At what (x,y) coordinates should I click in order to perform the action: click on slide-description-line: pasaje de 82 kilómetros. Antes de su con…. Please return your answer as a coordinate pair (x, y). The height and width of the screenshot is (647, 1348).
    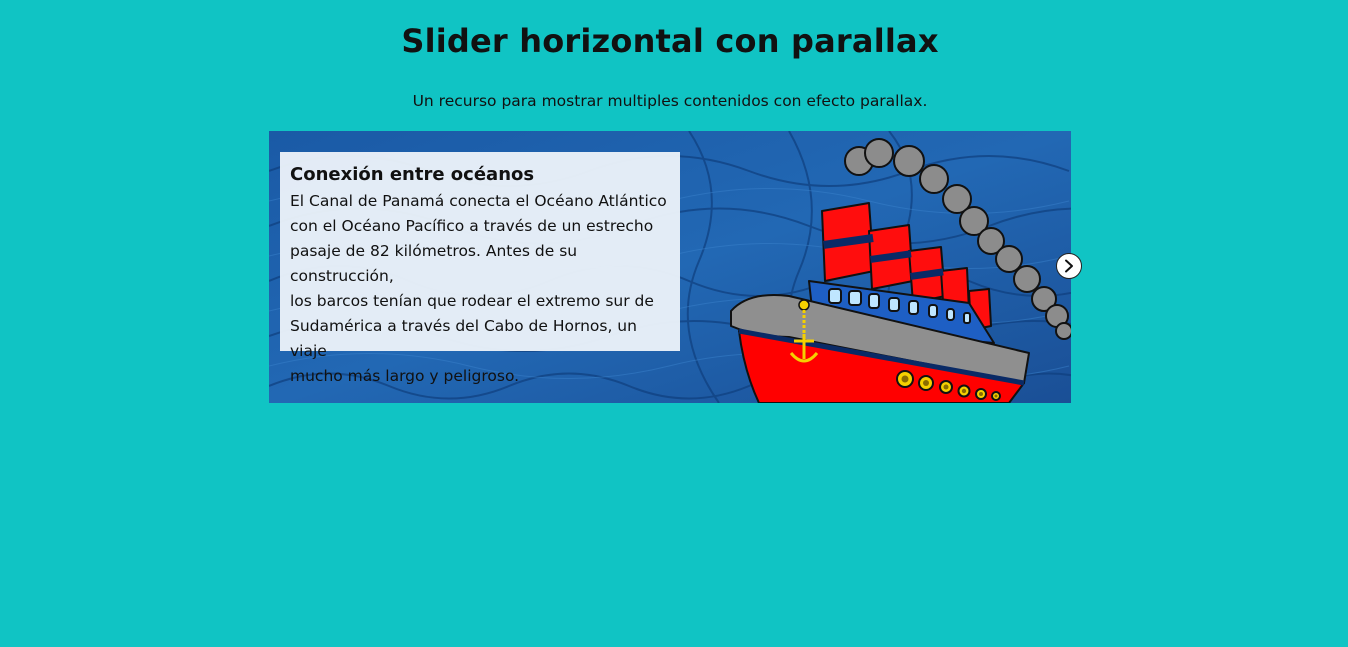
    Looking at the image, I should click on (434, 263).